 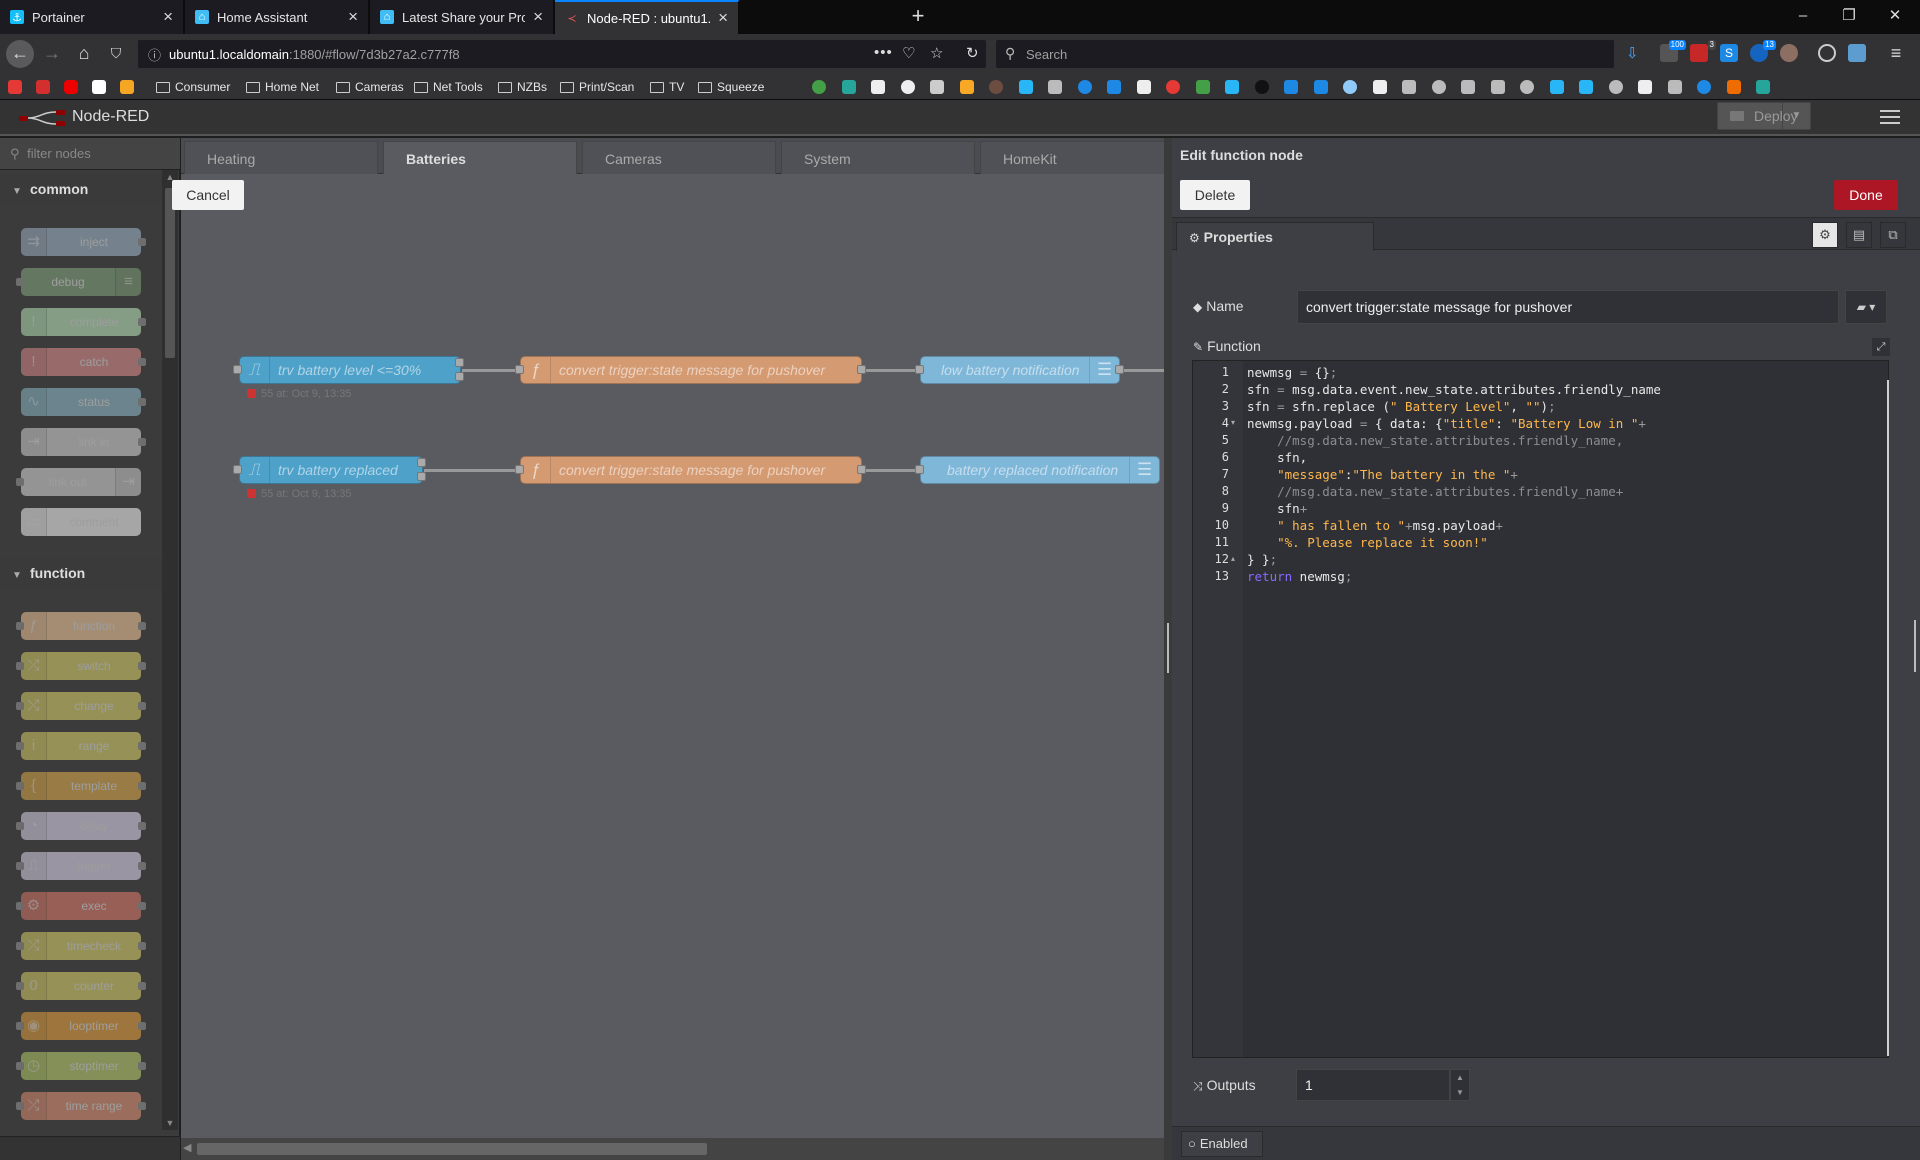 I want to click on palette-category-function: ▼ function, so click(x=81, y=573).